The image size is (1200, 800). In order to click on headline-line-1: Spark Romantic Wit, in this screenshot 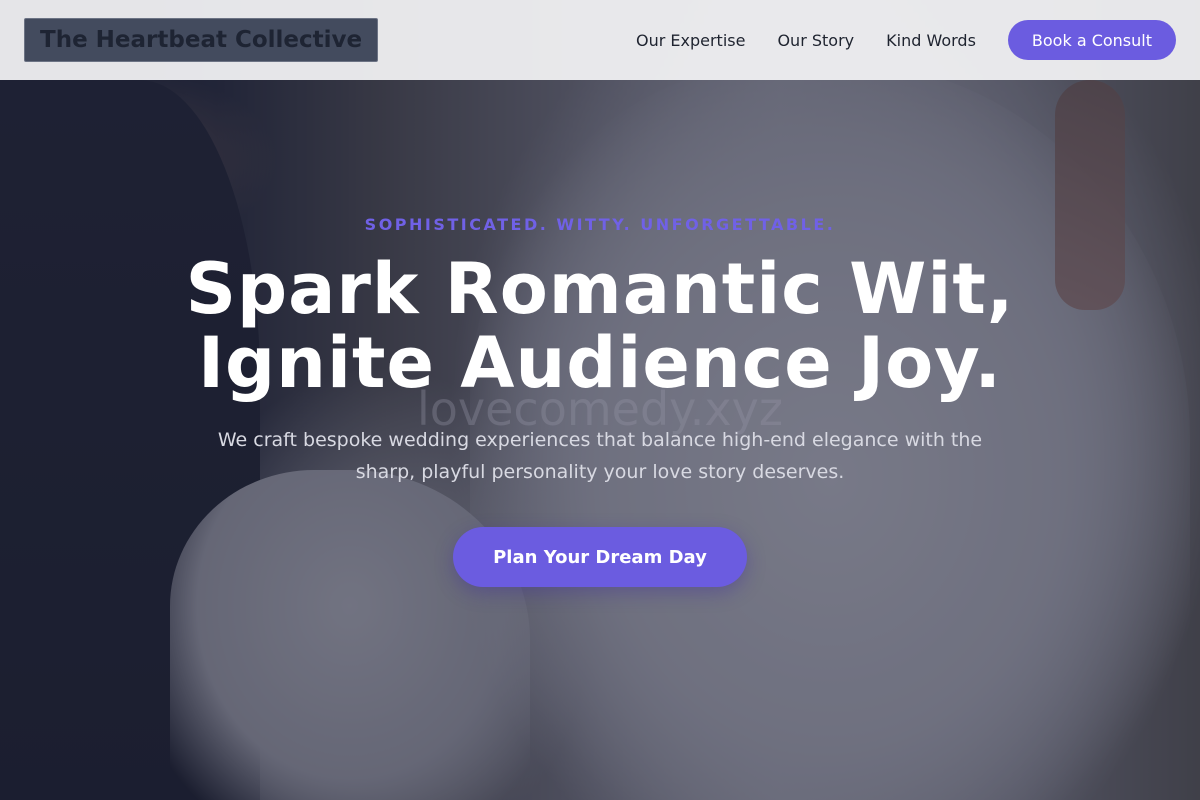, I will do `click(600, 289)`.